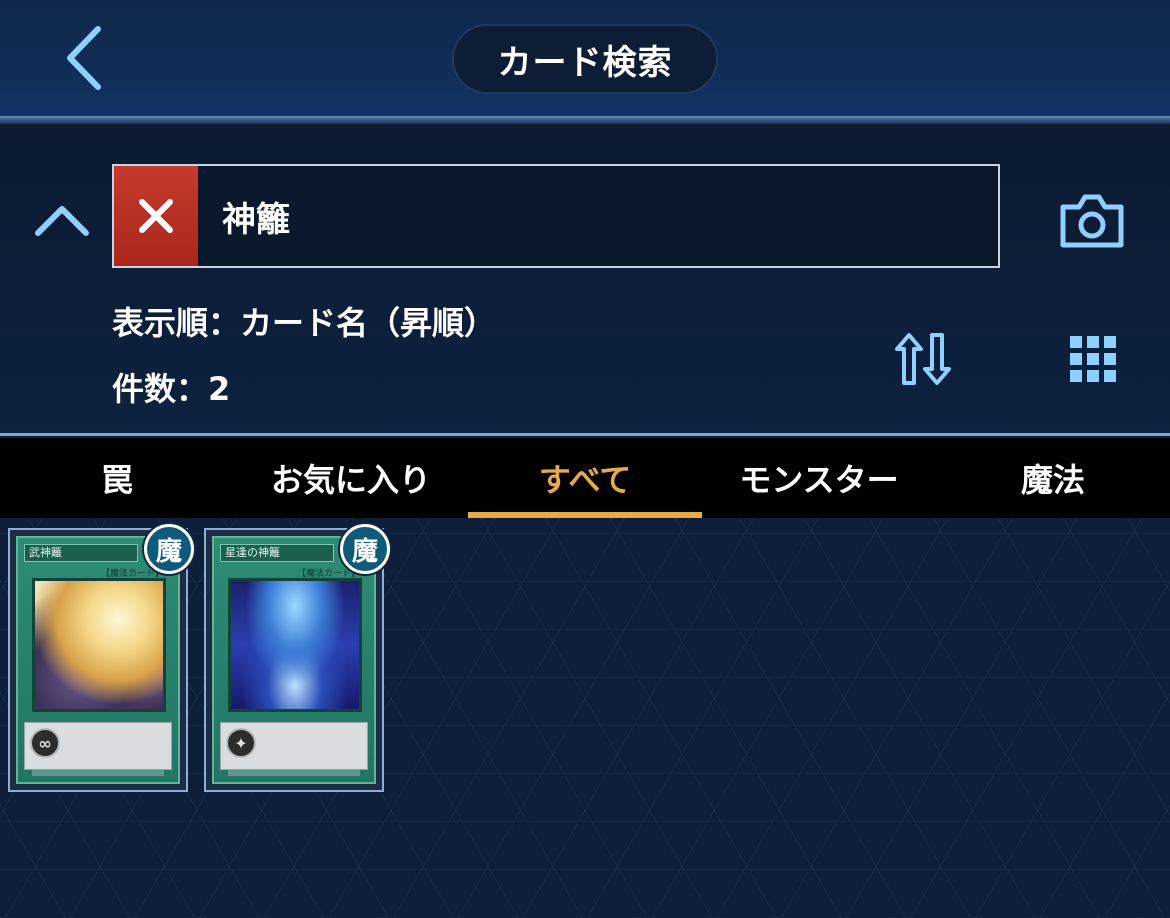  Describe the element at coordinates (585, 59) in the screenshot. I see `page-title: カード検索` at that location.